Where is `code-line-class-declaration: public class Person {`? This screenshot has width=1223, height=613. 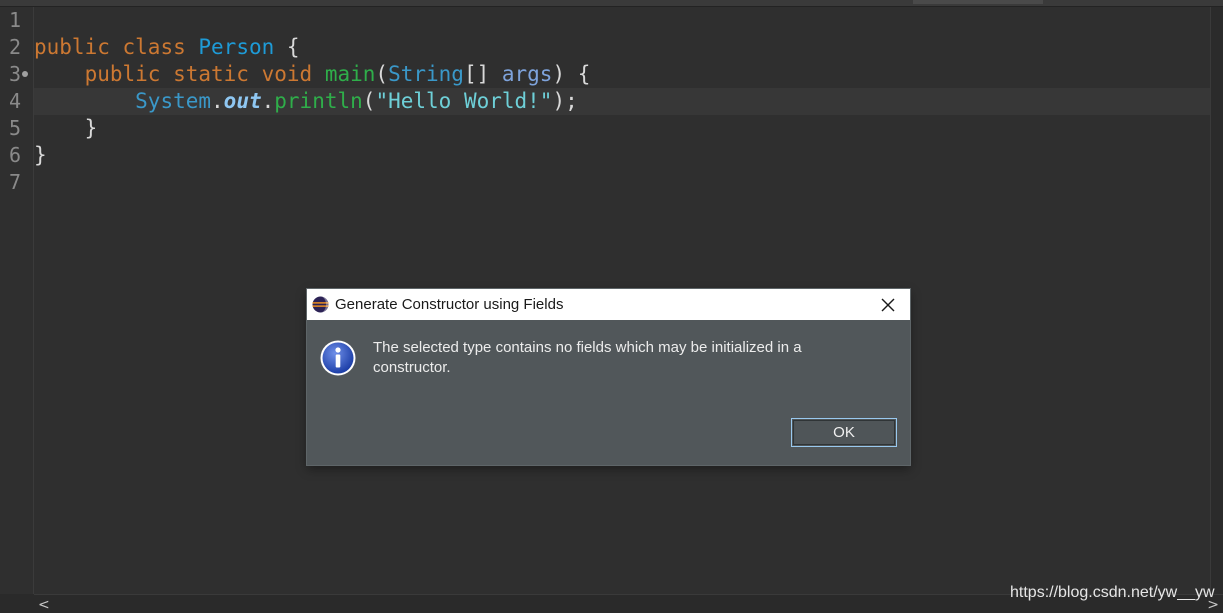 code-line-class-declaration: public class Person { is located at coordinates (167, 47).